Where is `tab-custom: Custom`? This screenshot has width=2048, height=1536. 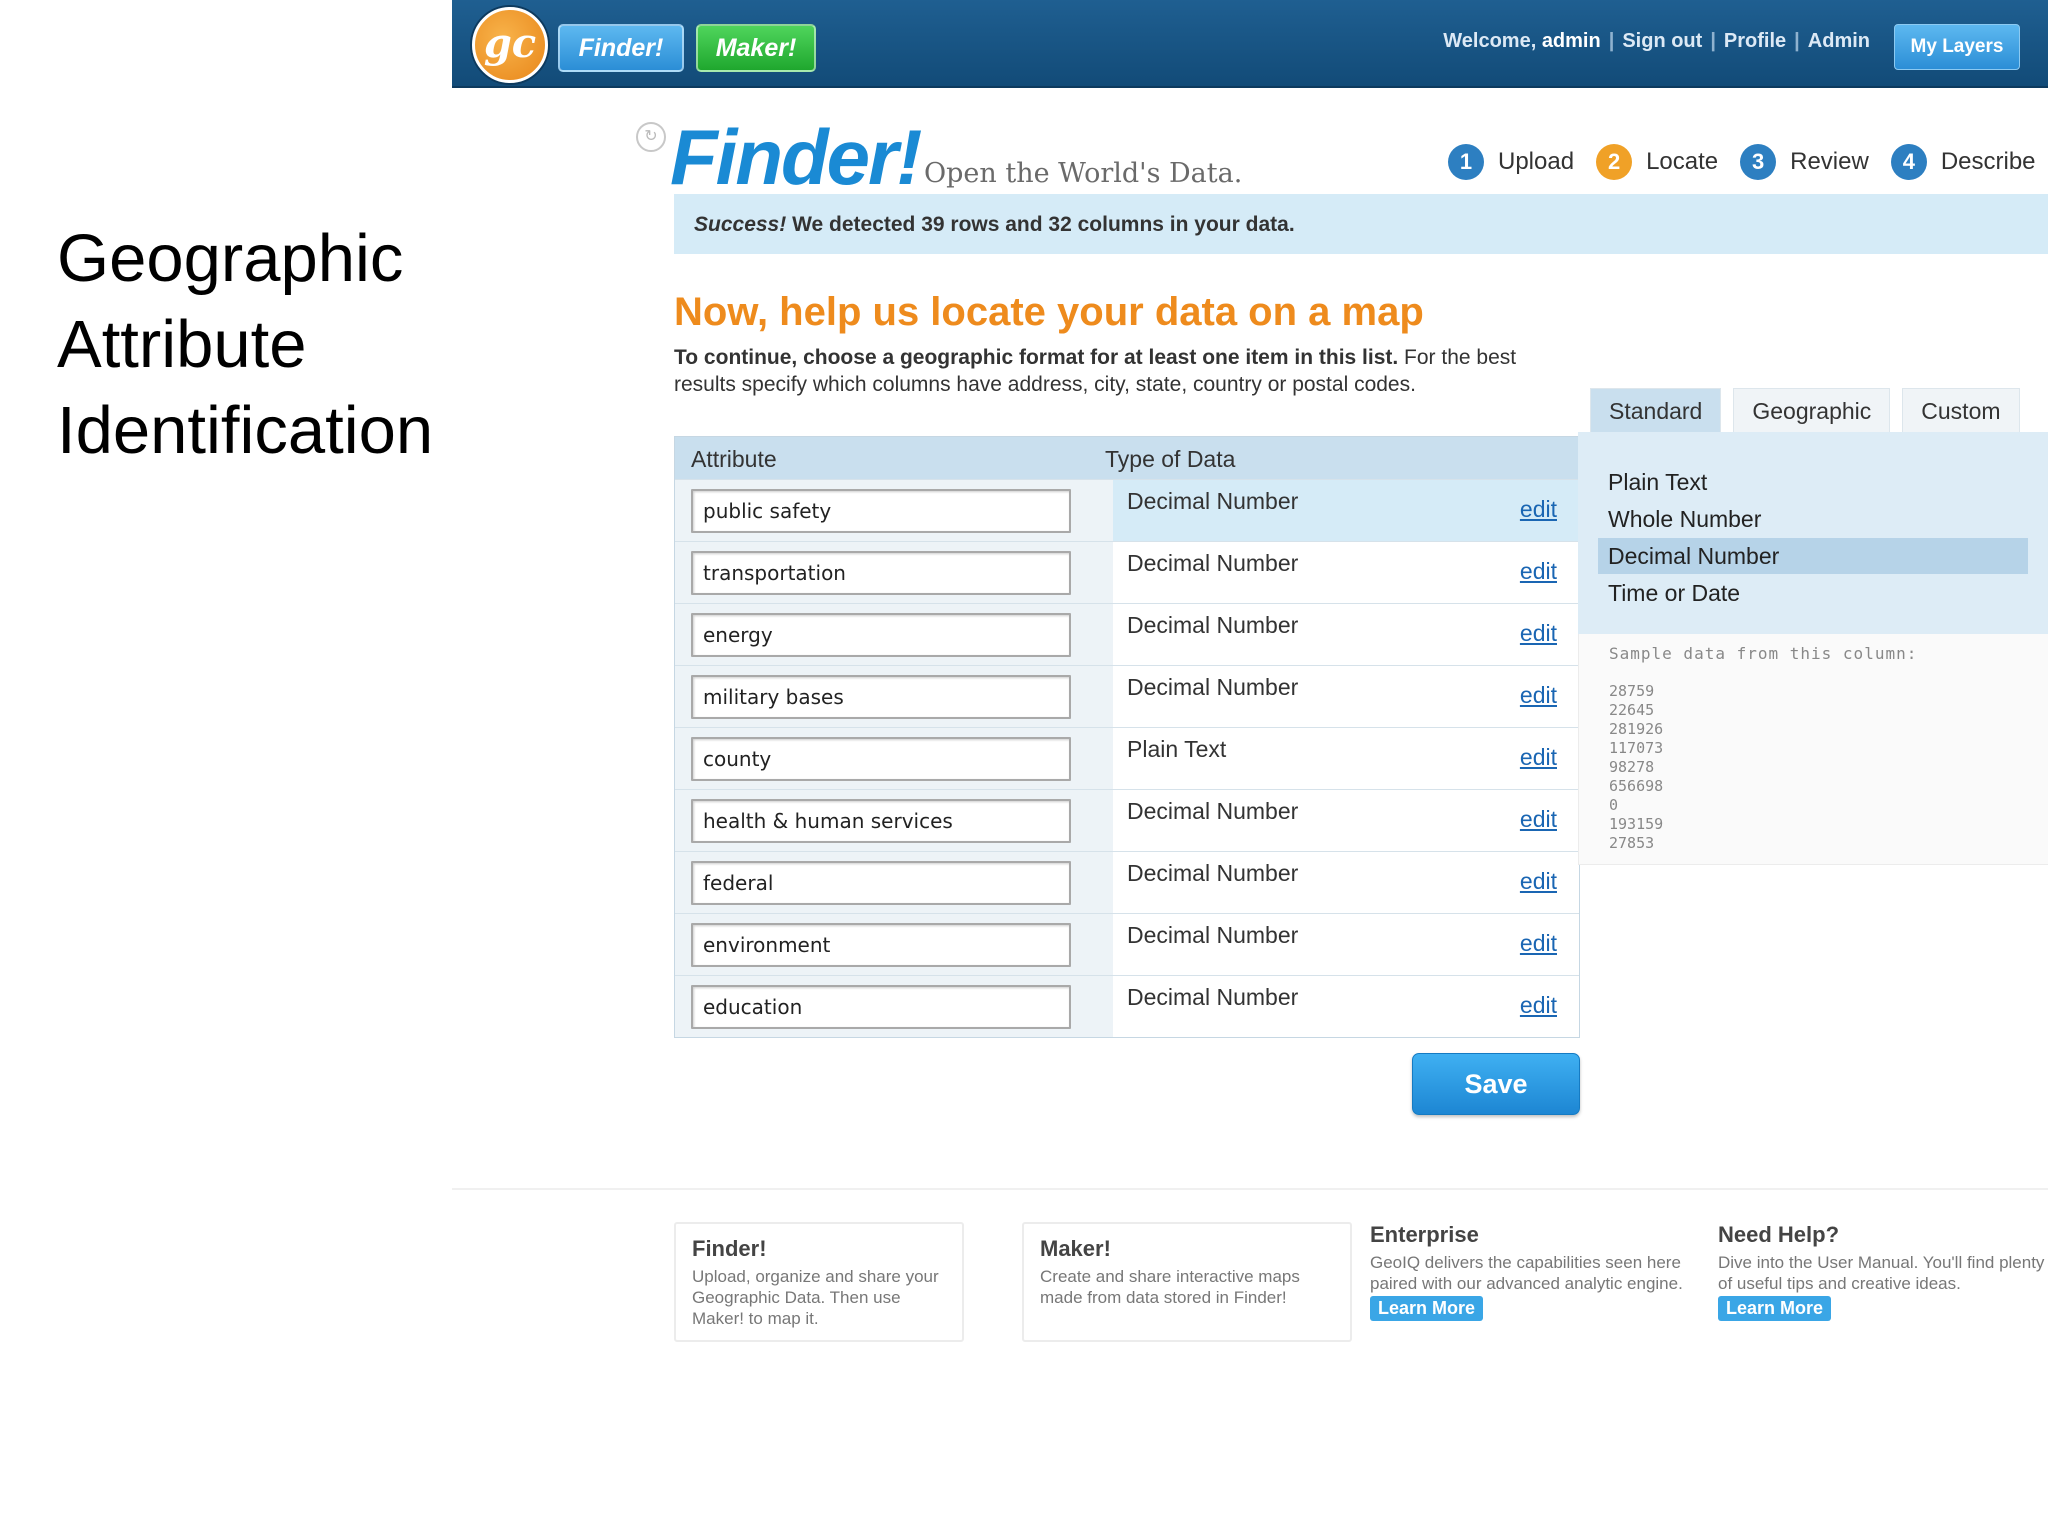 tab-custom: Custom is located at coordinates (1961, 410).